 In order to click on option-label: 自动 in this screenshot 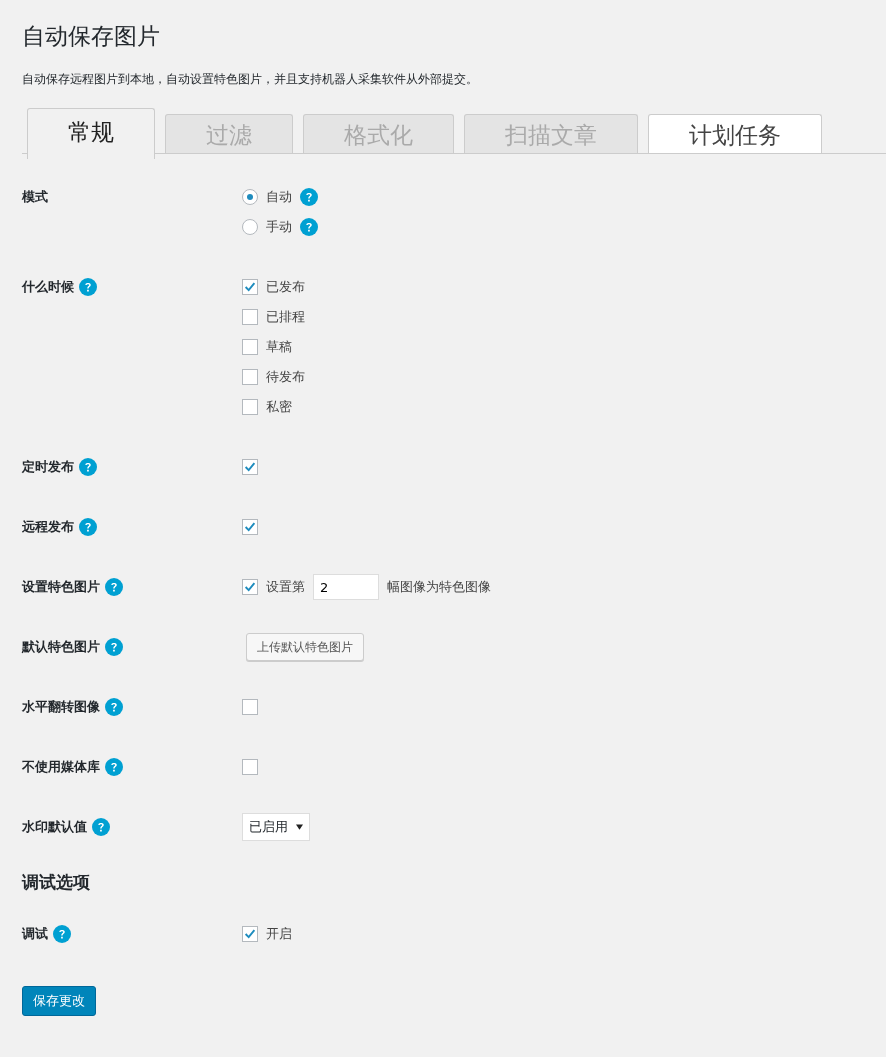, I will do `click(279, 197)`.